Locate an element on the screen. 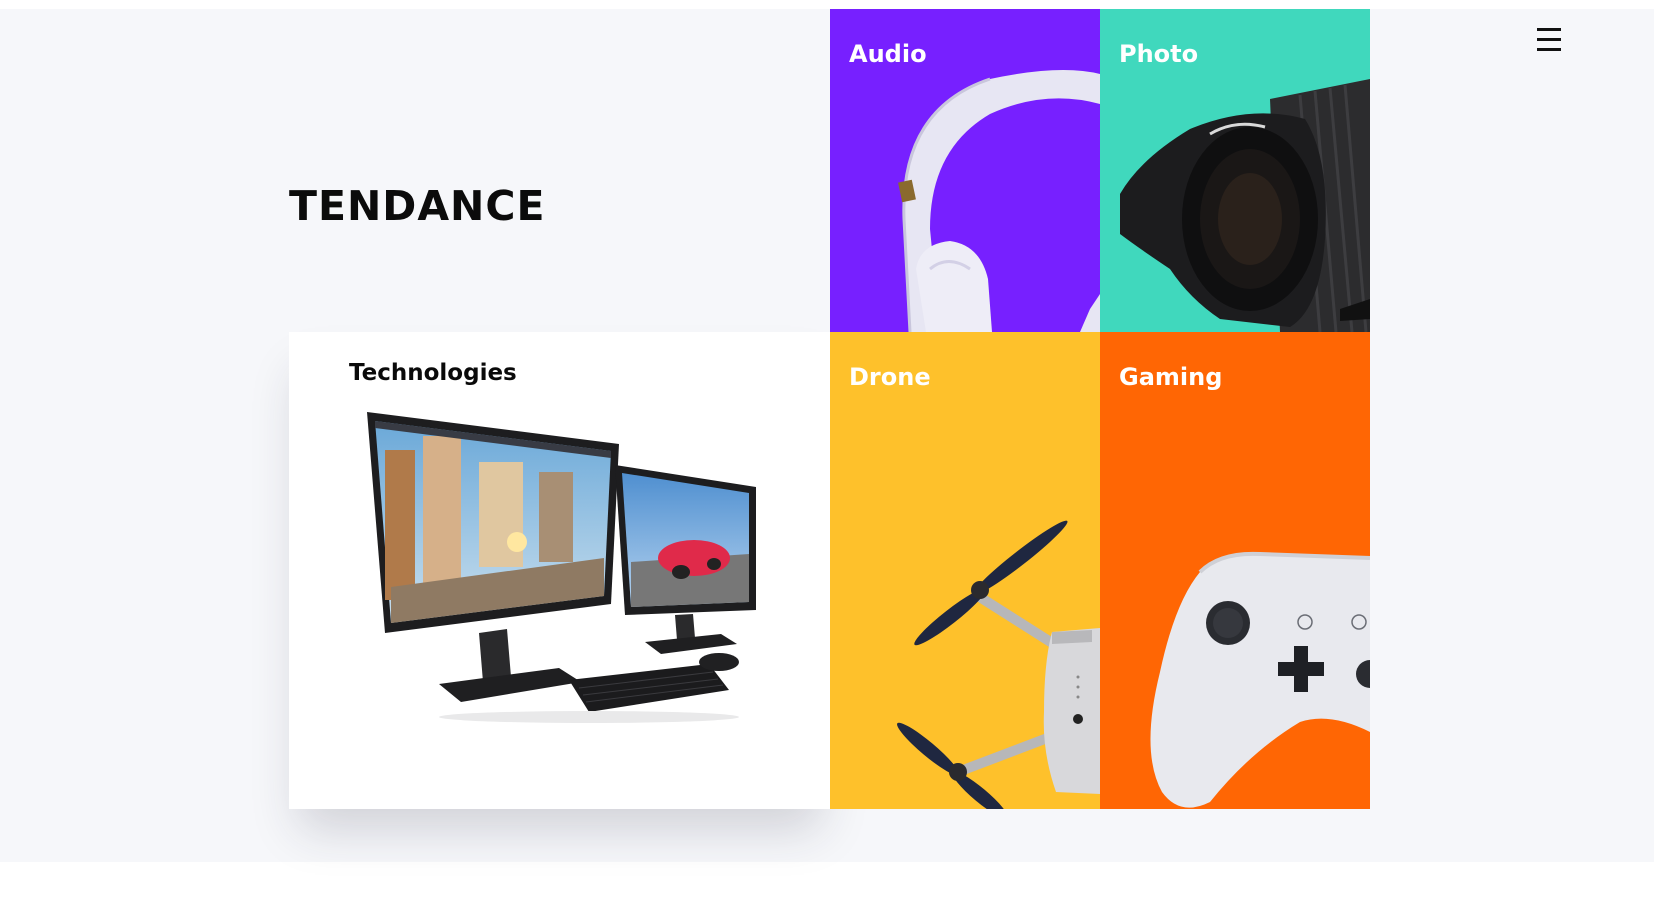 The width and height of the screenshot is (1654, 908). category-label-audio: Audio is located at coordinates (888, 54).